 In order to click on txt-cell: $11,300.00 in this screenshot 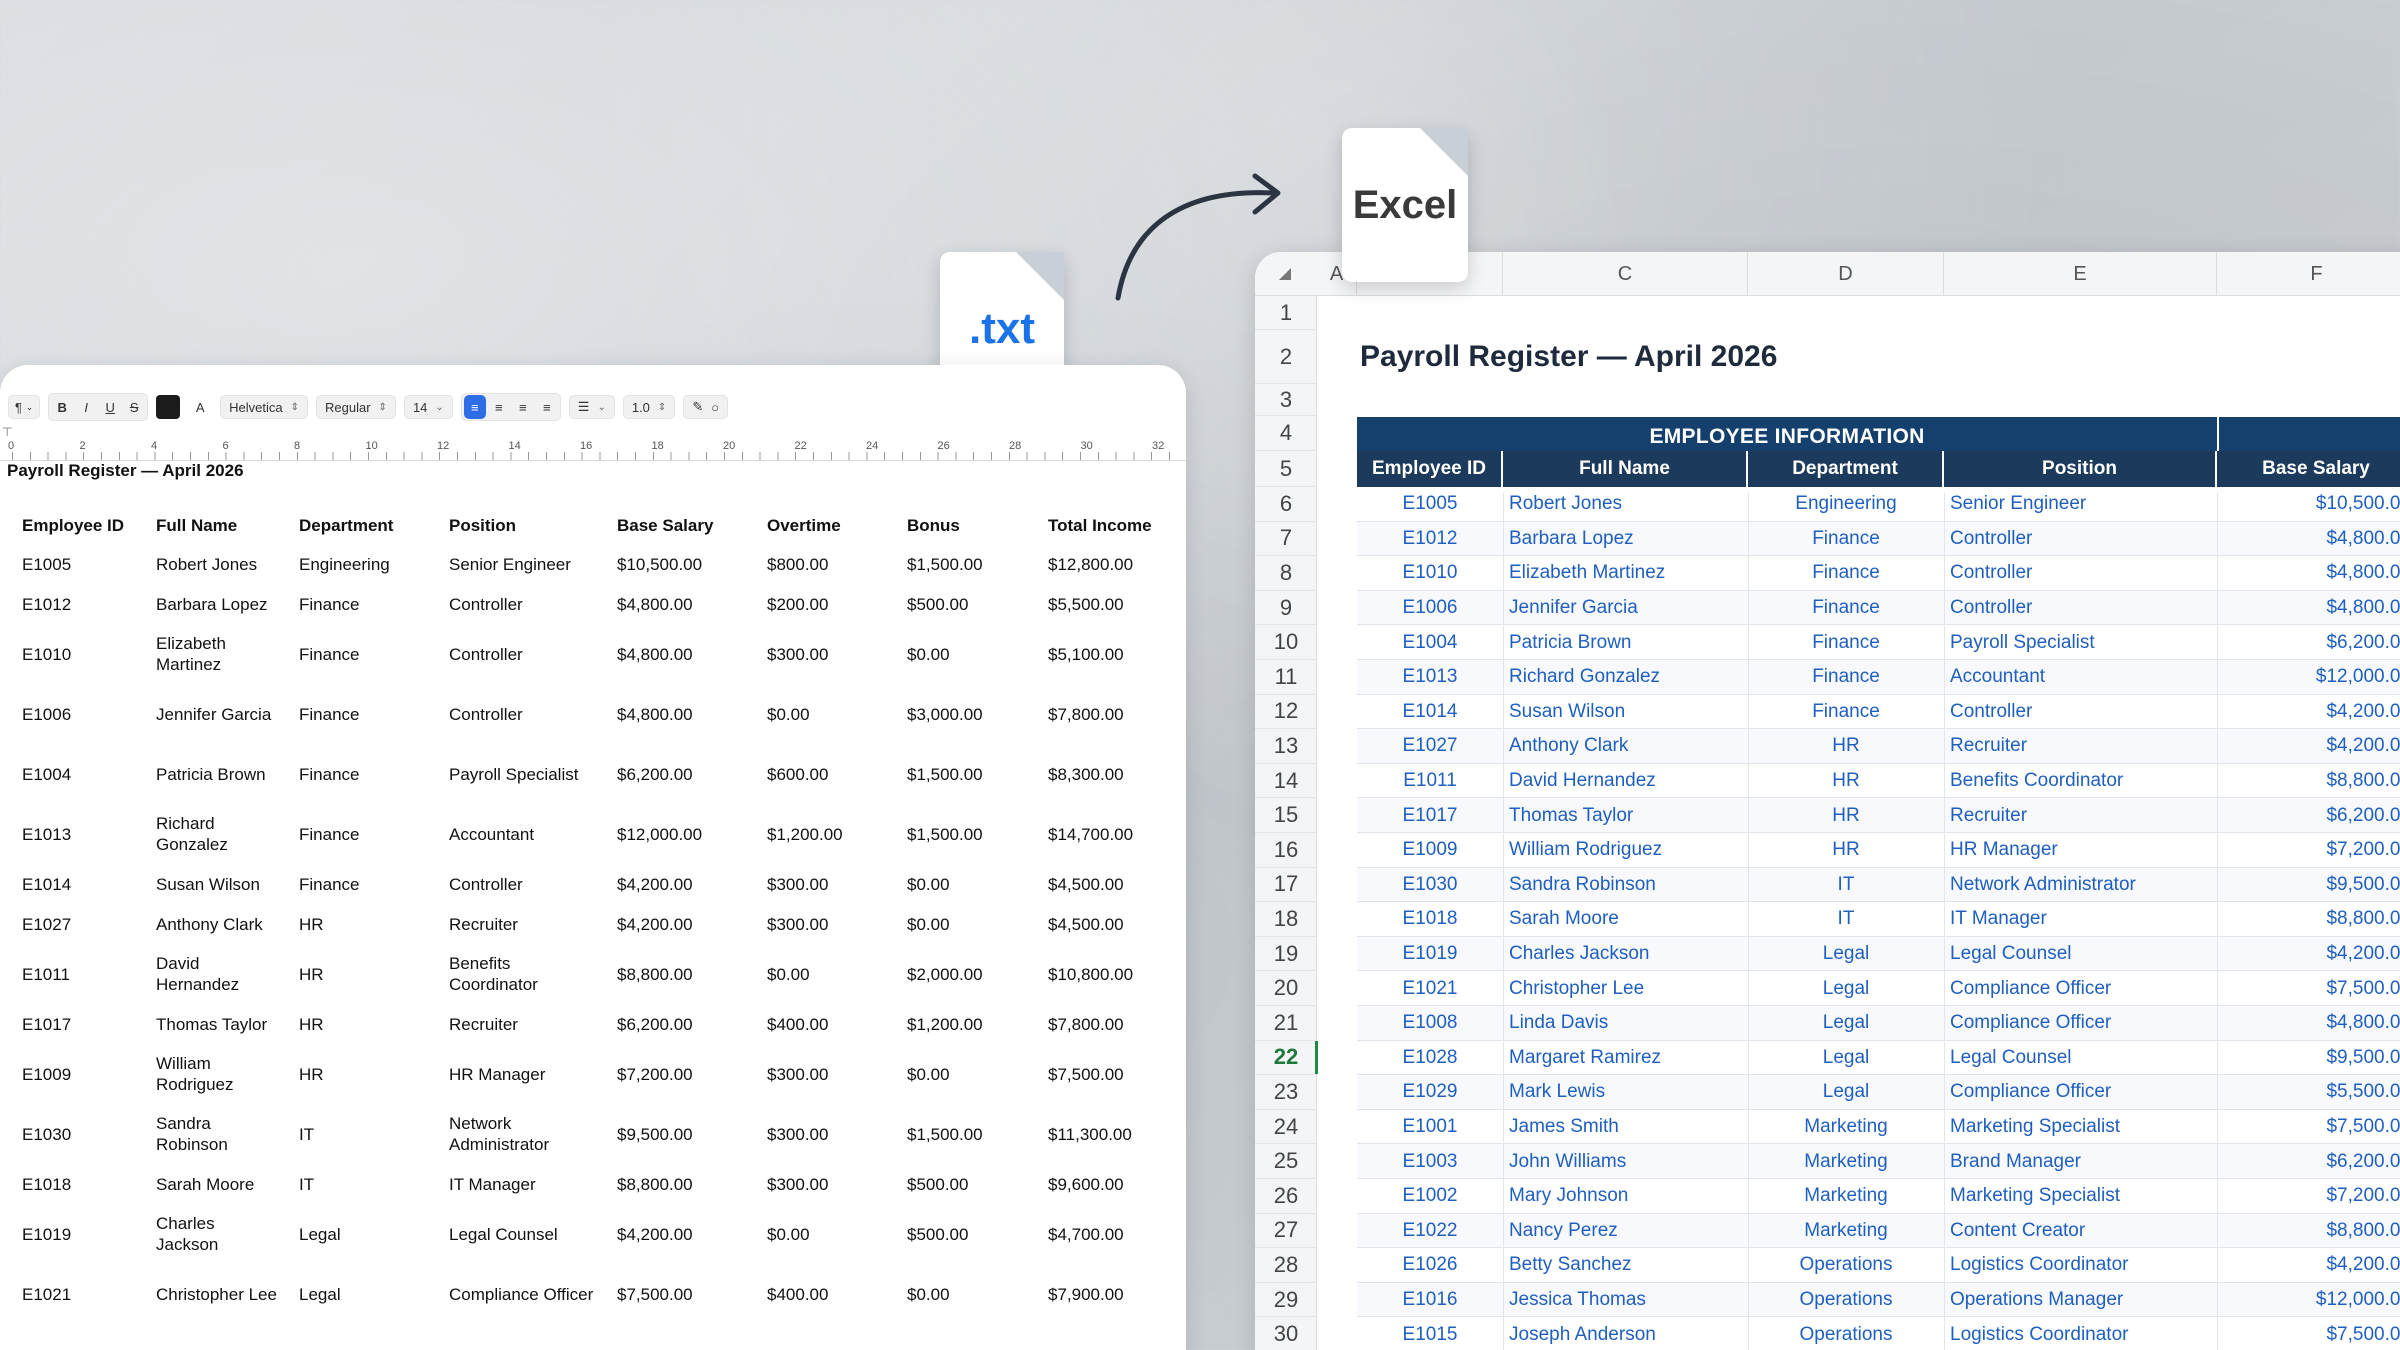, I will do `click(1103, 1134)`.